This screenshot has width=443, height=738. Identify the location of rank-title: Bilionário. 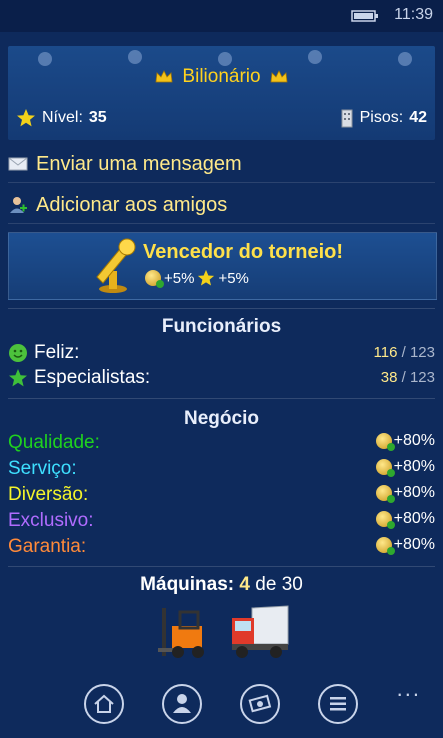
(221, 76).